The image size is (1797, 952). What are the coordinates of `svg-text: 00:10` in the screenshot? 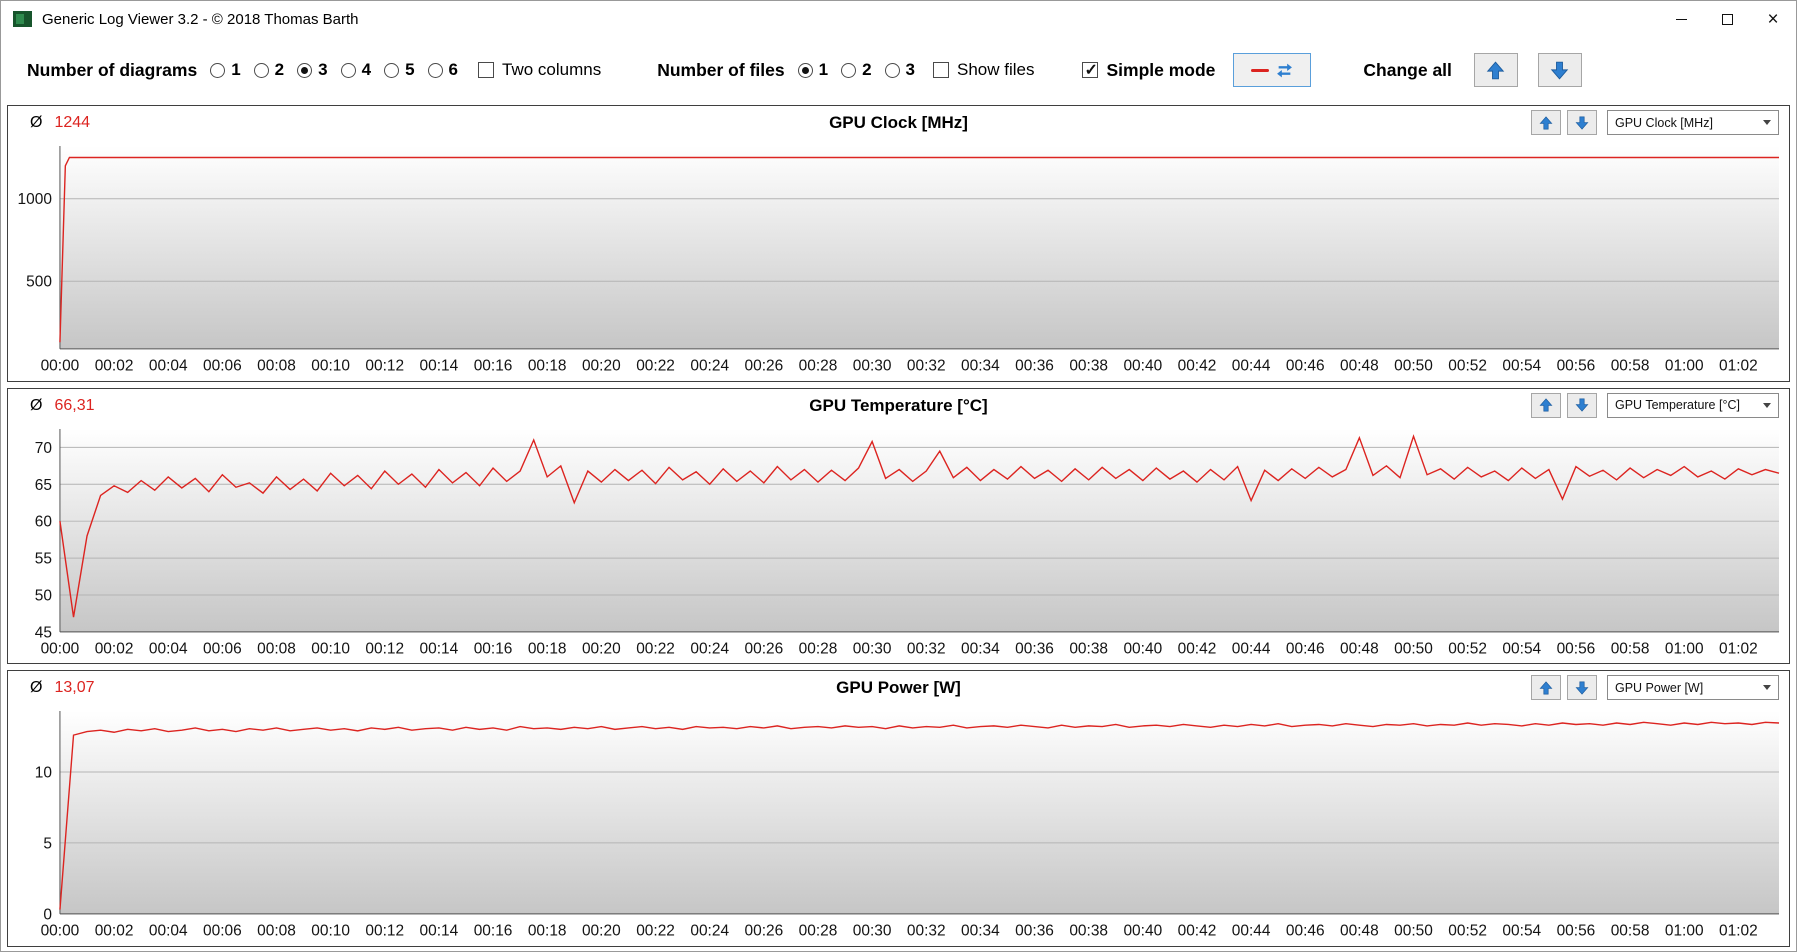 It's located at (330, 931).